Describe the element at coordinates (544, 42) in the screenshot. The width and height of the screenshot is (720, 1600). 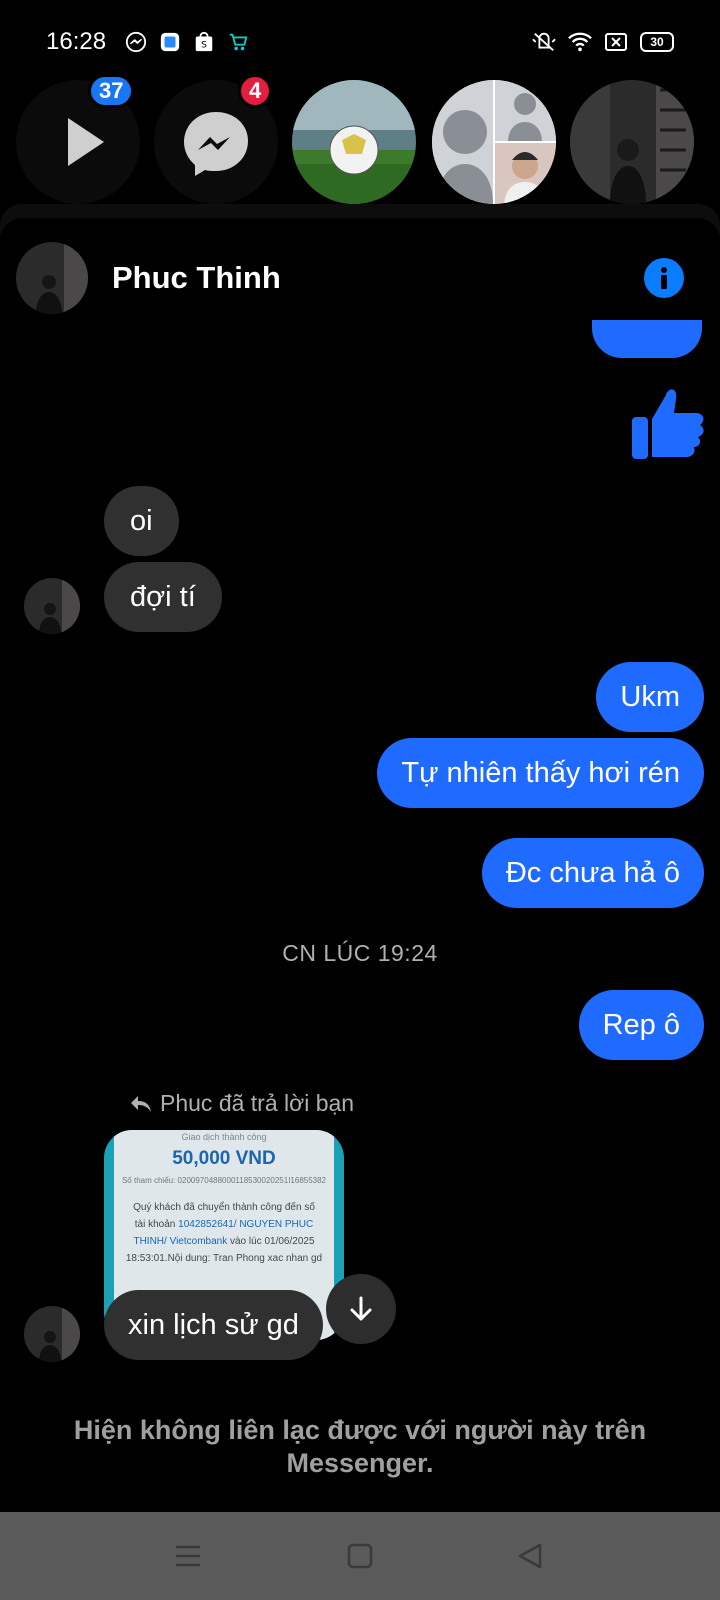
I see `mute-icon` at that location.